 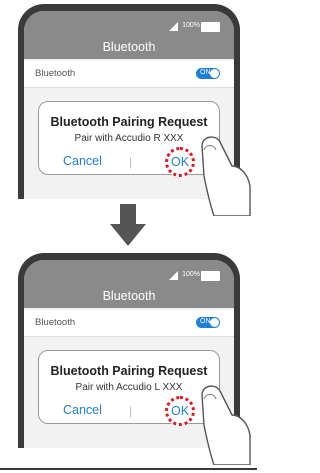 What do you see at coordinates (128, 469) in the screenshot?
I see `bottom-divider` at bounding box center [128, 469].